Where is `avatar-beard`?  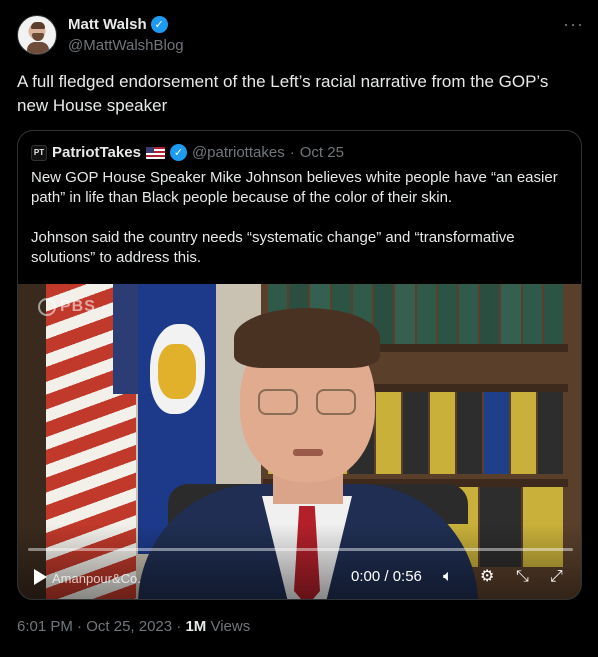 avatar-beard is located at coordinates (38, 37).